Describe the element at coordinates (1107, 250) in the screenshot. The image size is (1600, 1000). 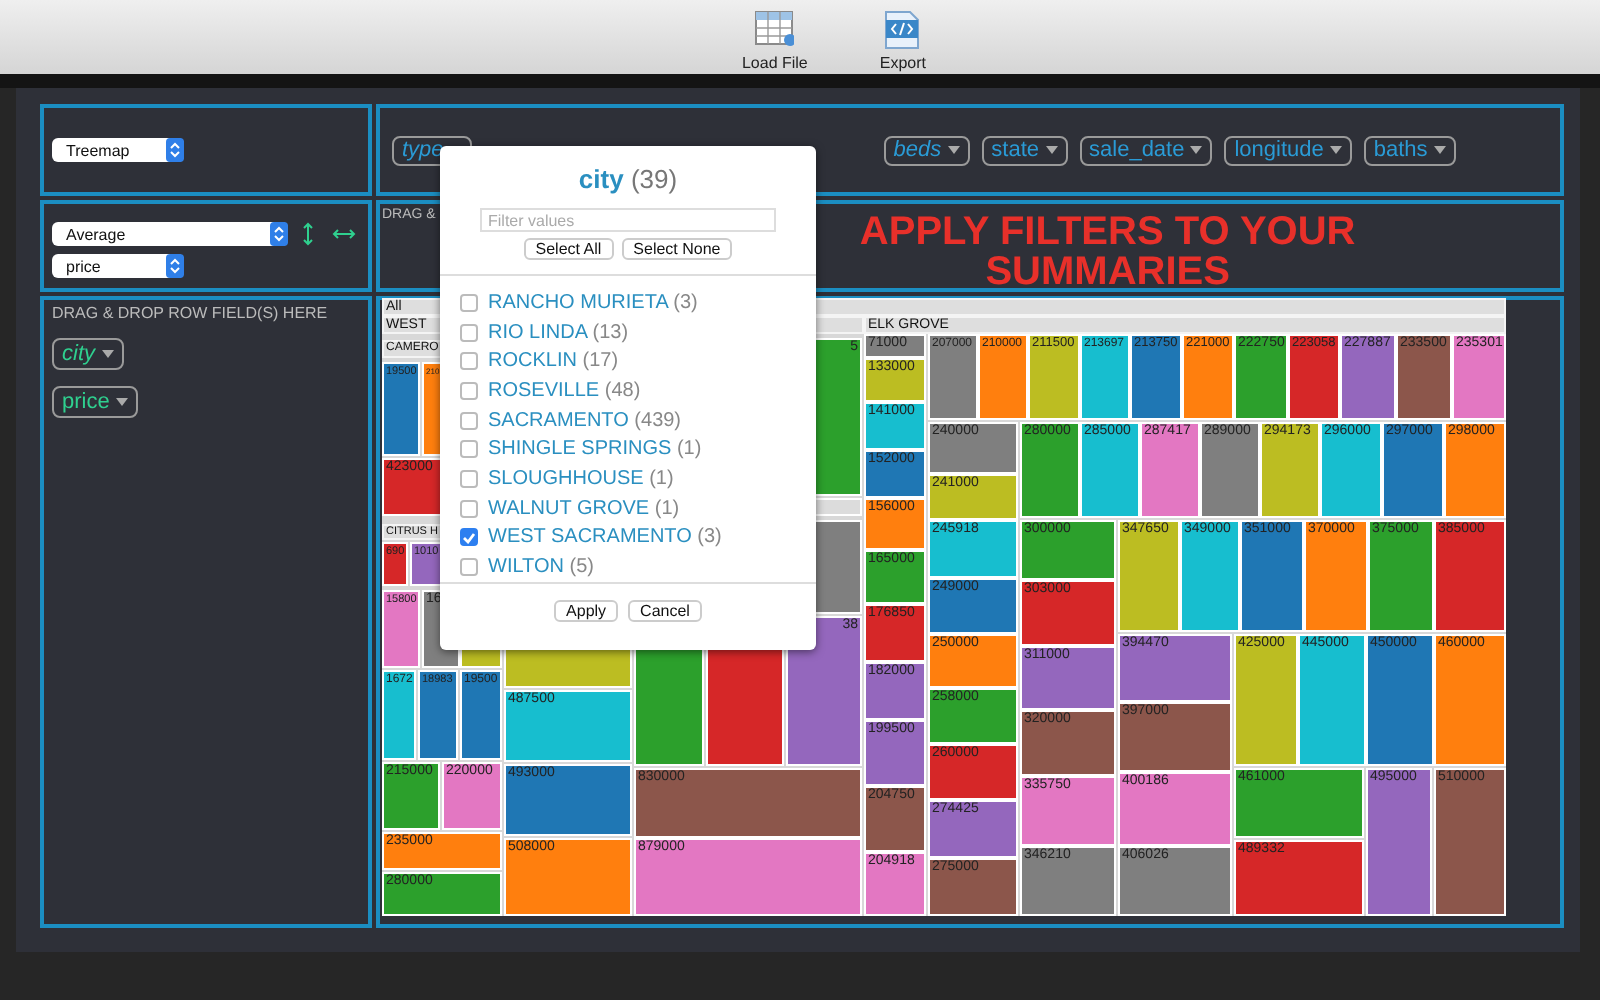
I see `headline: APPLY FILTERS TO YOUR SUMMARIES` at that location.